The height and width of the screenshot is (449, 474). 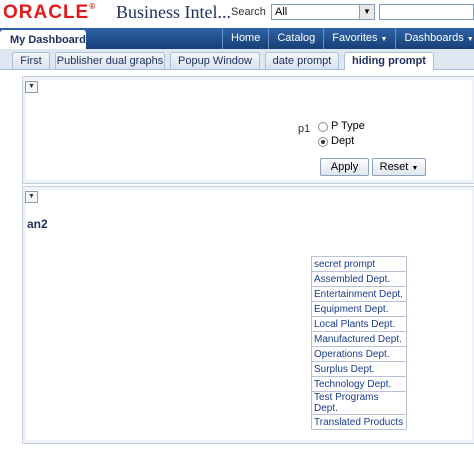 I want to click on table-cell: Surplus Dept., so click(x=359, y=369).